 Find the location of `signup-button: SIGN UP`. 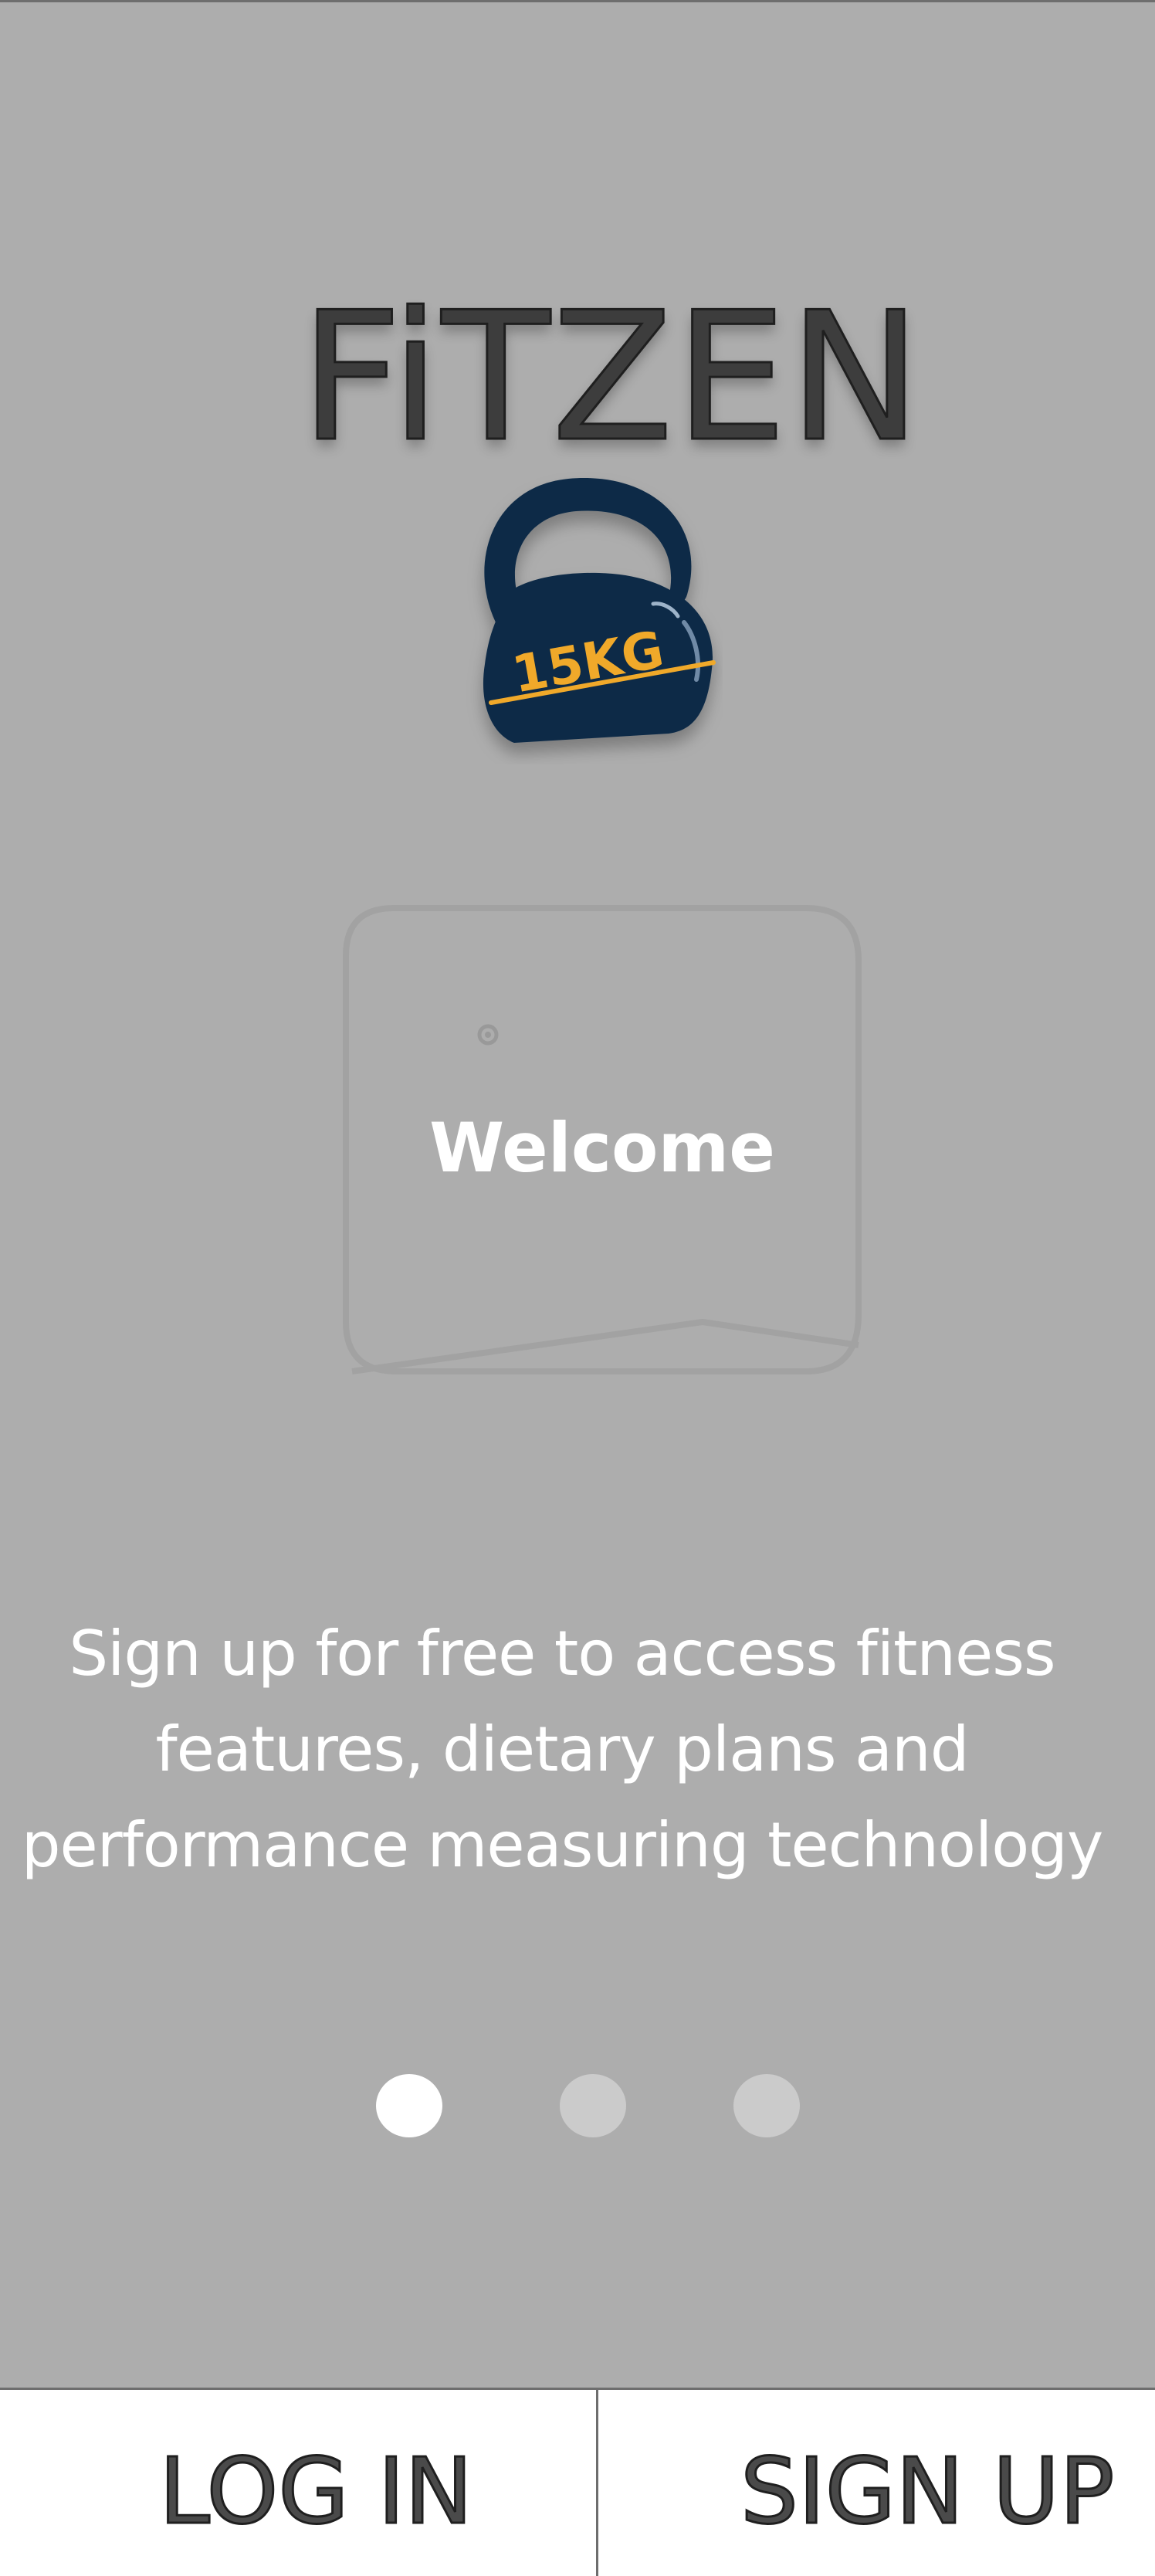

signup-button: SIGN UP is located at coordinates (877, 2483).